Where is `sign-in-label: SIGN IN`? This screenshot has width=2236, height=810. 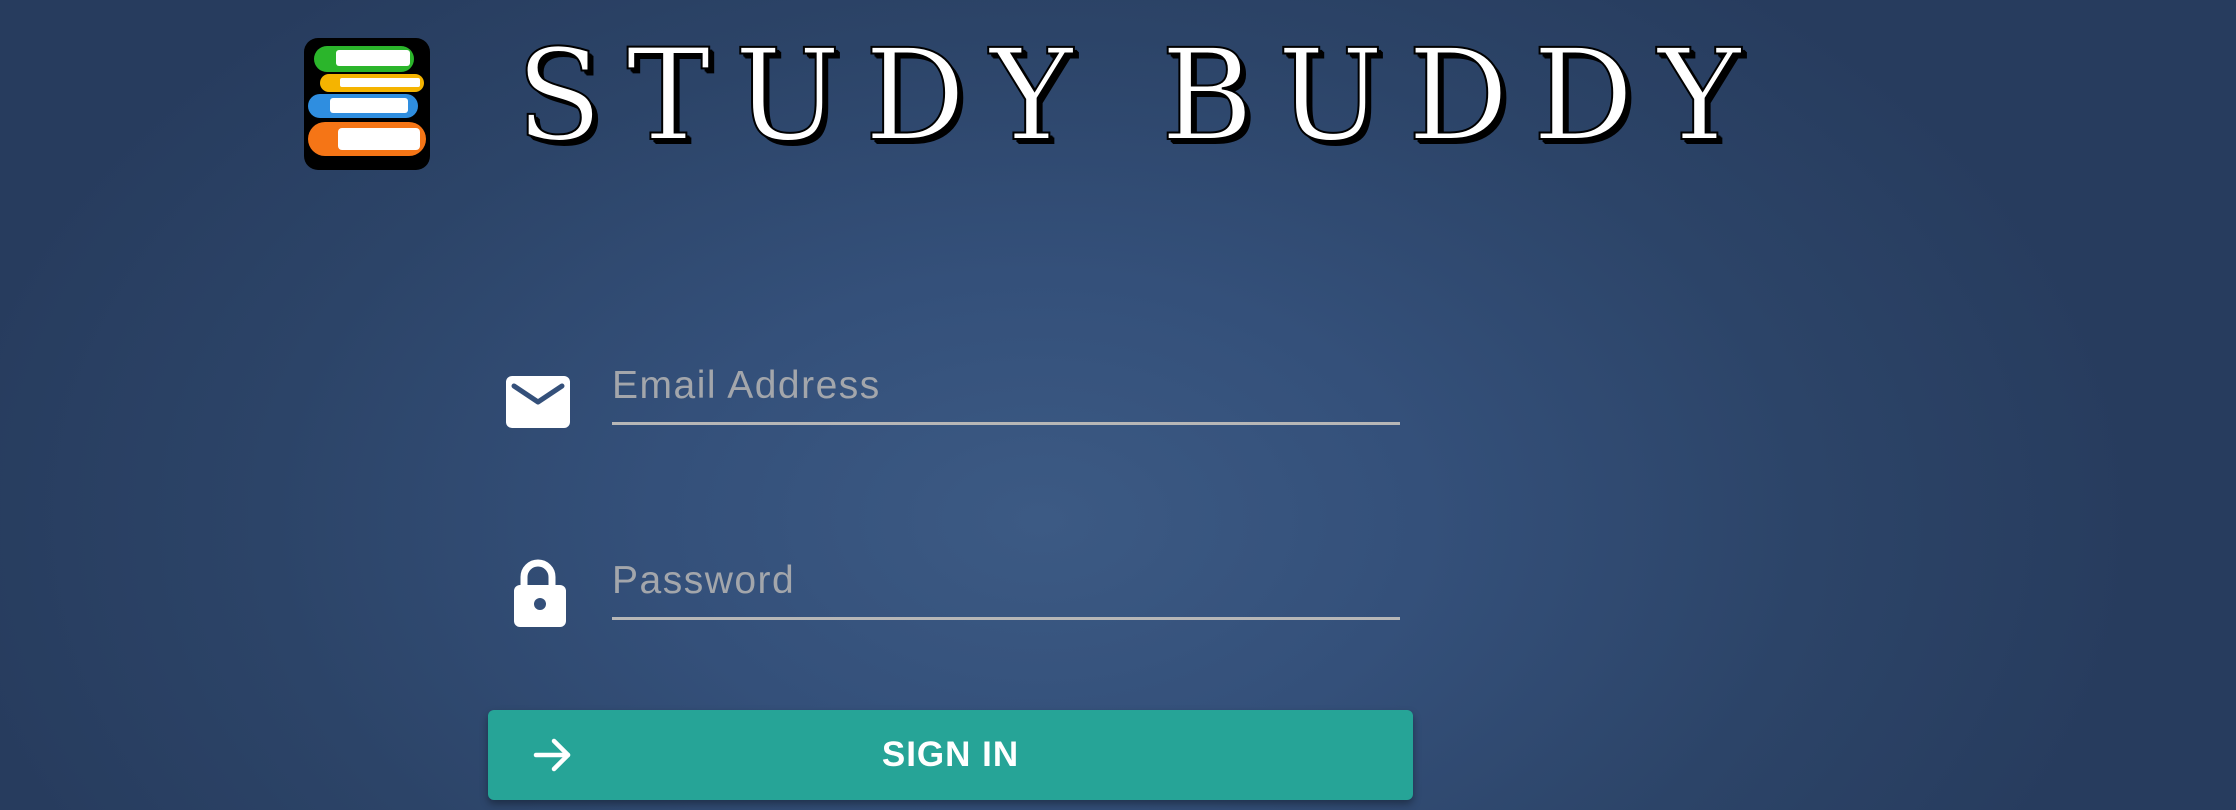
sign-in-label: SIGN IN is located at coordinates (950, 754).